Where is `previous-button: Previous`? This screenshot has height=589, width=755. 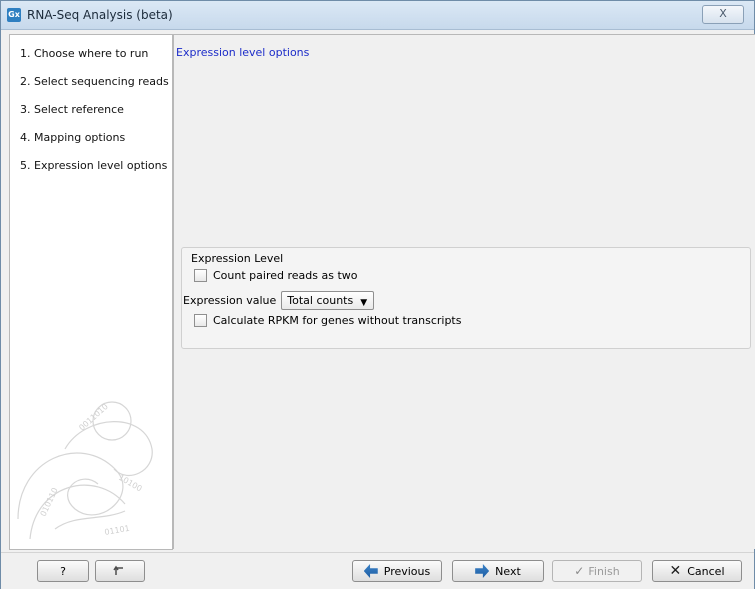 previous-button: Previous is located at coordinates (397, 571).